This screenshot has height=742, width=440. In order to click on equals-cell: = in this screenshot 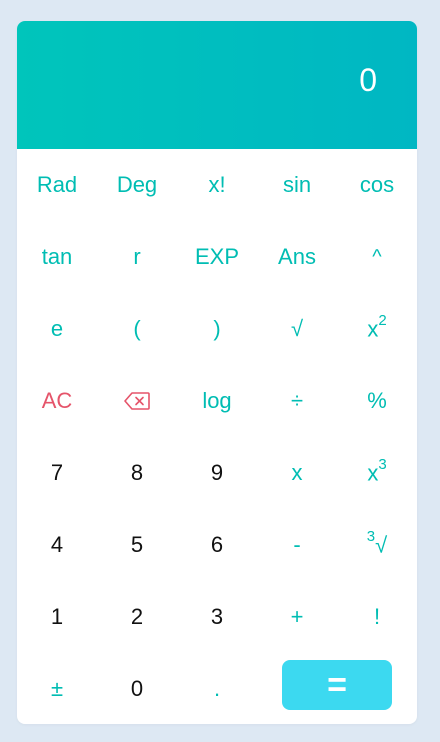, I will do `click(337, 685)`.